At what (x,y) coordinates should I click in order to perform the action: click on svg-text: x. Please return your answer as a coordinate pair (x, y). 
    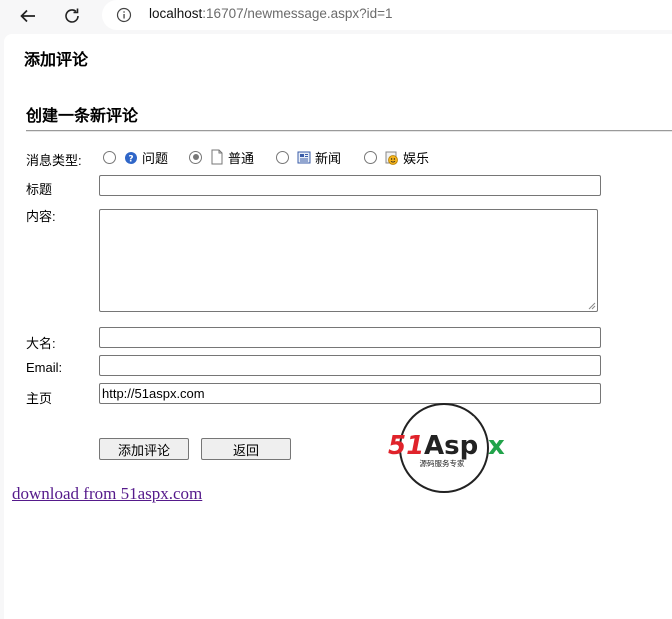
    Looking at the image, I should click on (496, 446).